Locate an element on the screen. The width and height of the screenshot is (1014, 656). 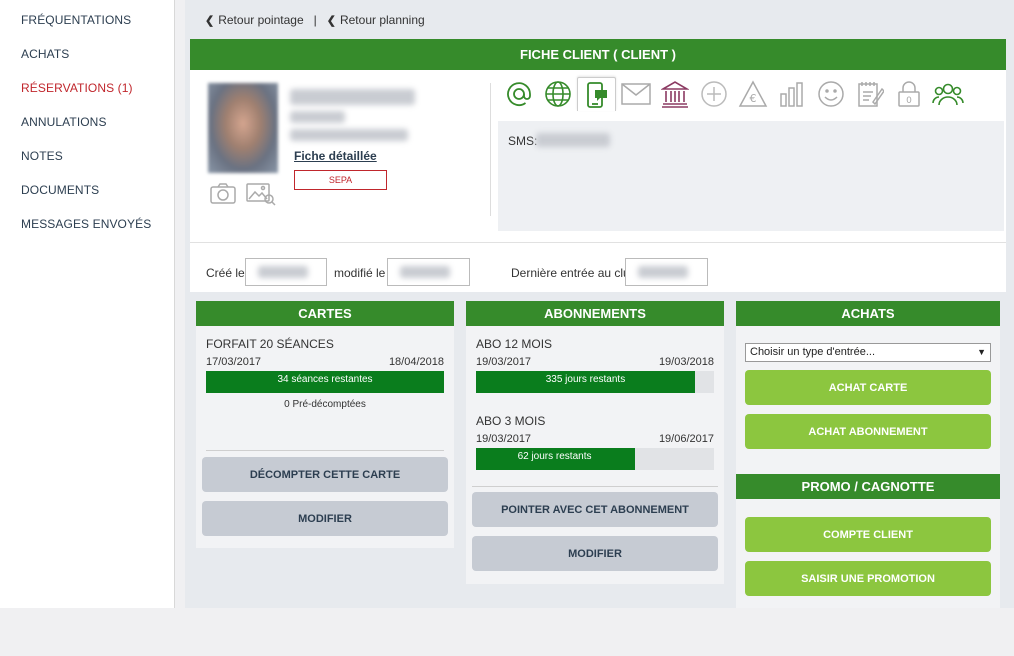
last-entry-redacted is located at coordinates (663, 272).